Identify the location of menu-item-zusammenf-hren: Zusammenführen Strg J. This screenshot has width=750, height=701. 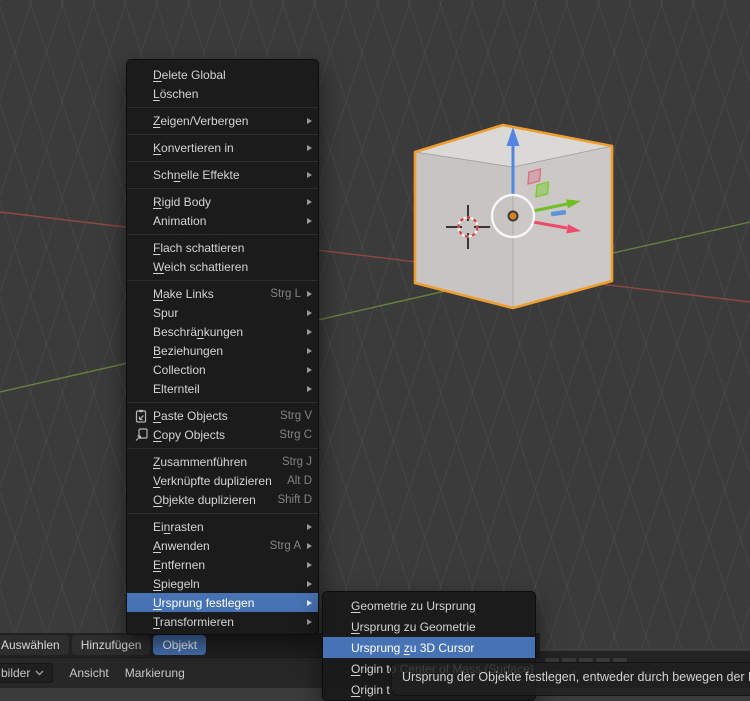
(222, 461).